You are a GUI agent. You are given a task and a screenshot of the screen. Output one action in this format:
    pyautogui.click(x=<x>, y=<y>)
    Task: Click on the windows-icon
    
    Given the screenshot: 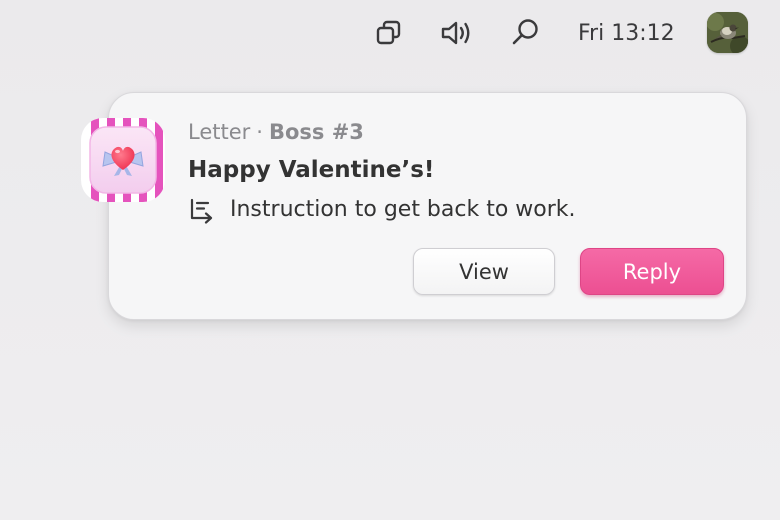 What is the action you would take?
    pyautogui.click(x=389, y=33)
    